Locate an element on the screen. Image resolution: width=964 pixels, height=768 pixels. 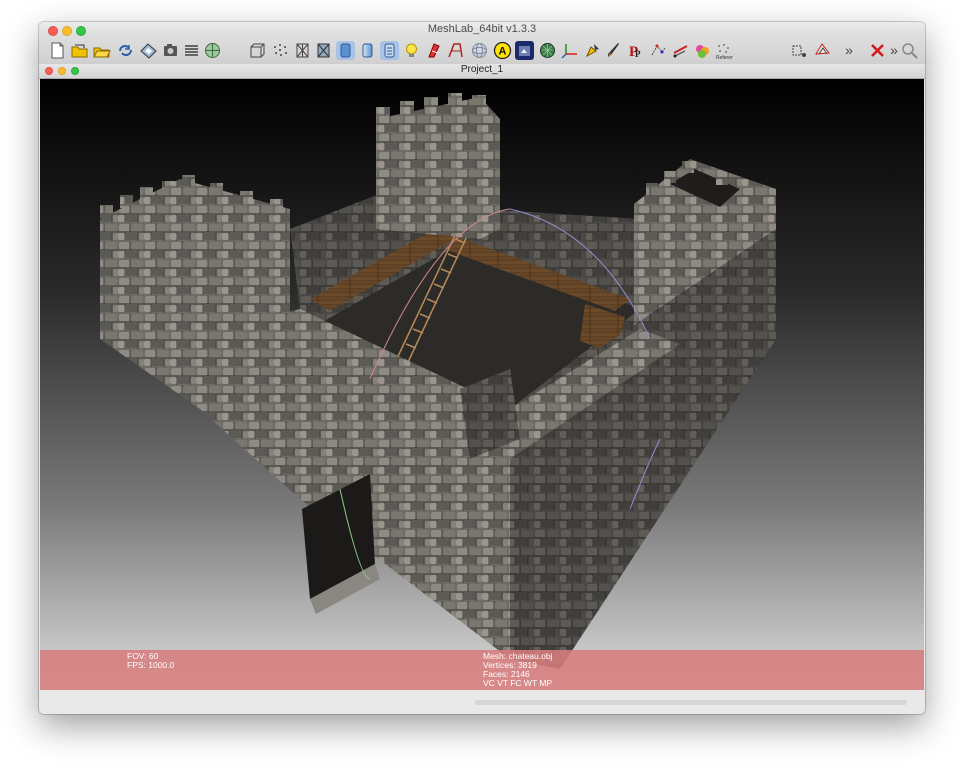
main-toolbar: A PP Reference is located at coordinates (482, 51).